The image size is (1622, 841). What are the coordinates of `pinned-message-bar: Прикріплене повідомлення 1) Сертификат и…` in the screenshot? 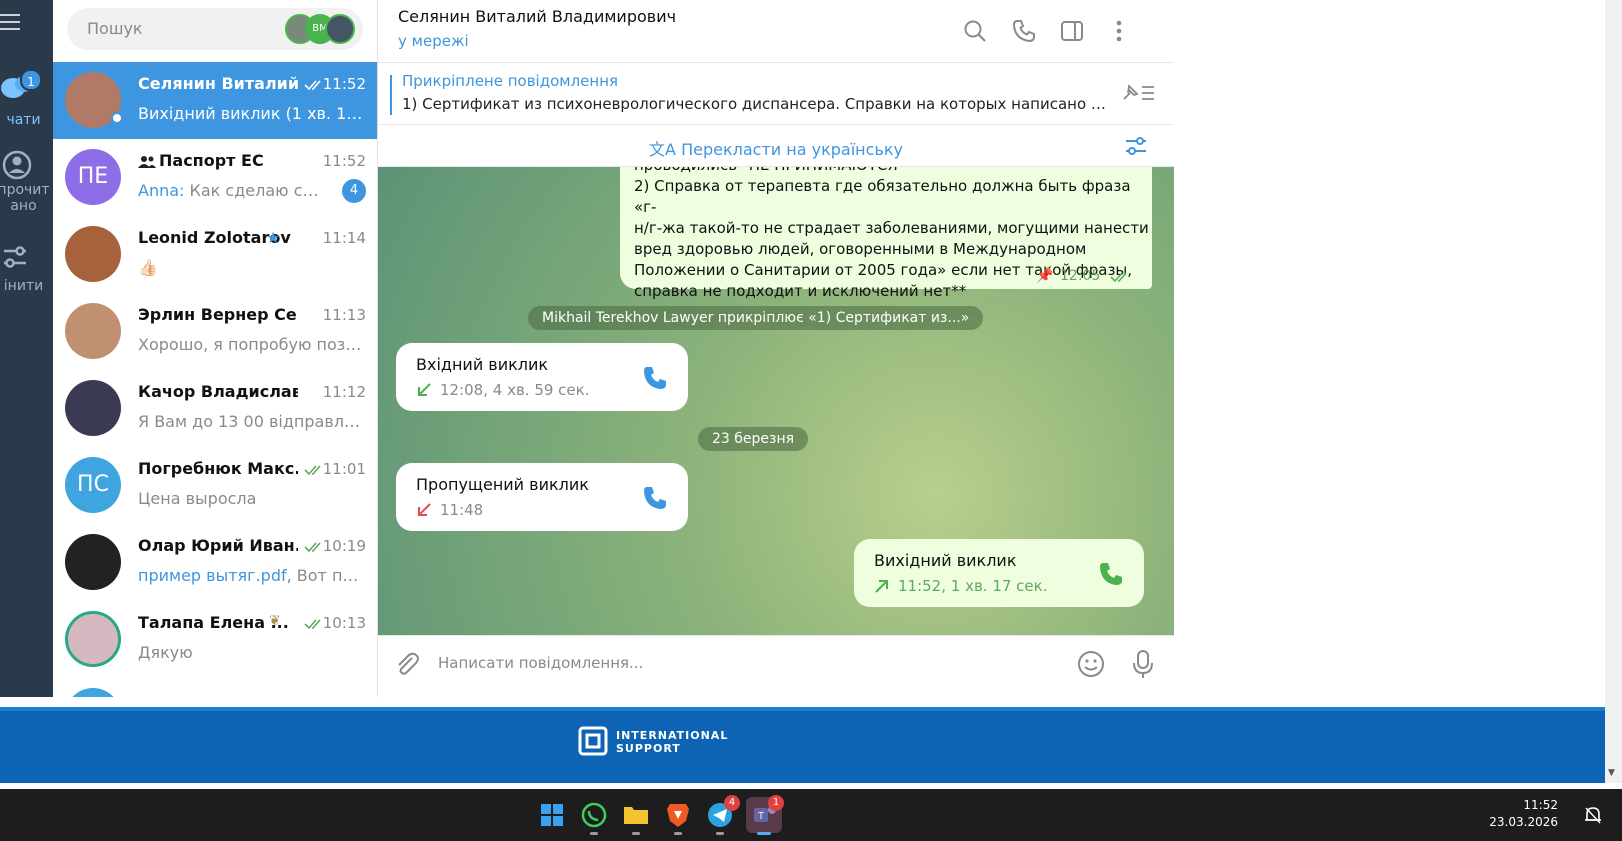 It's located at (776, 94).